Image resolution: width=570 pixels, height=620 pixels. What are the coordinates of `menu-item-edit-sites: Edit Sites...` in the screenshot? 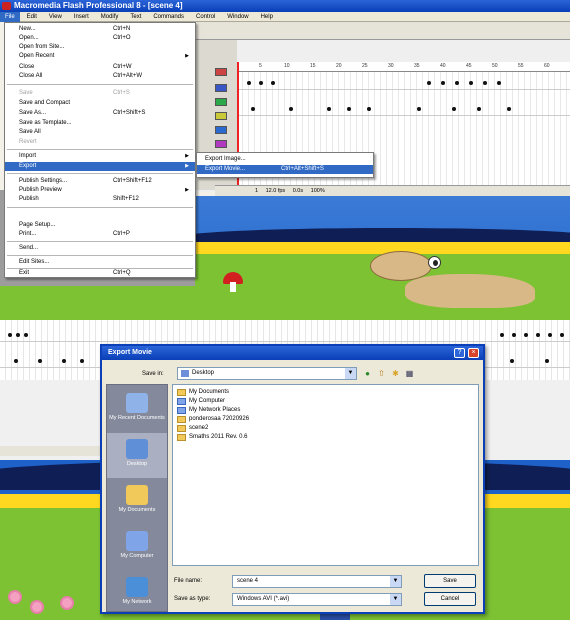 It's located at (100, 262).